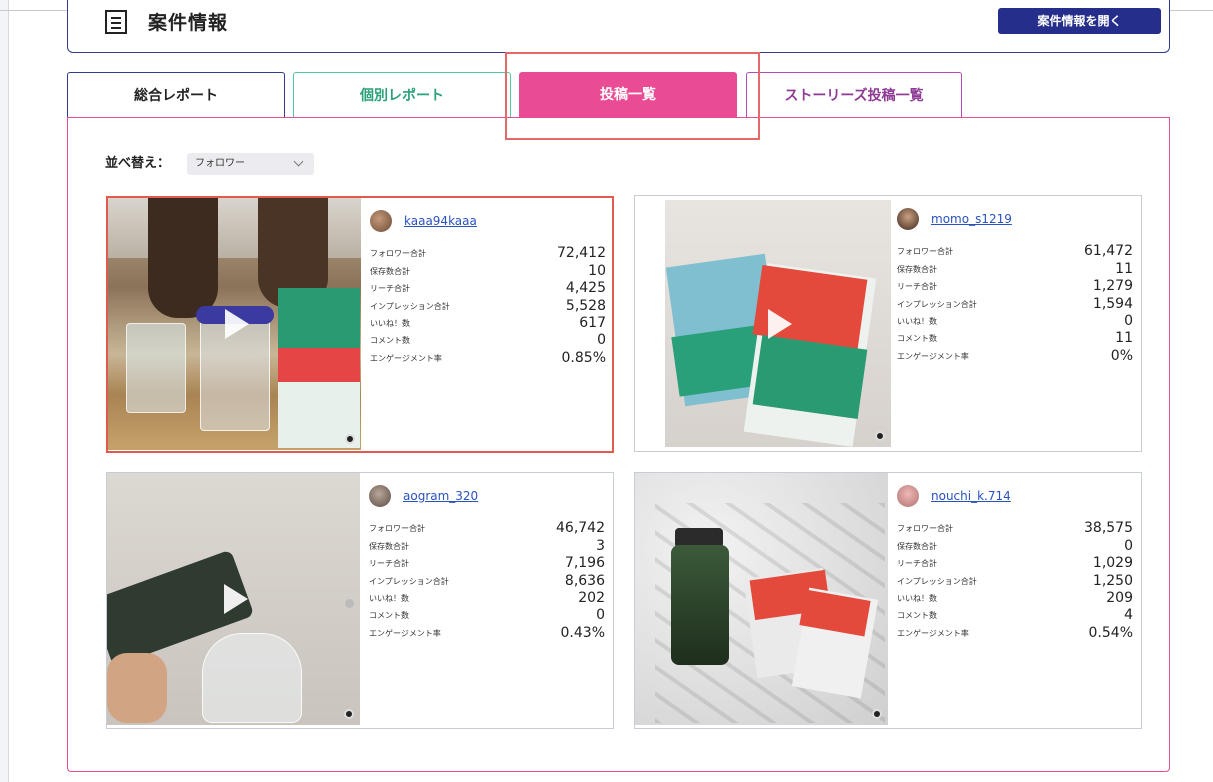  What do you see at coordinates (1015, 268) in the screenshot?
I see `stat-saves: 保存数合計 11` at bounding box center [1015, 268].